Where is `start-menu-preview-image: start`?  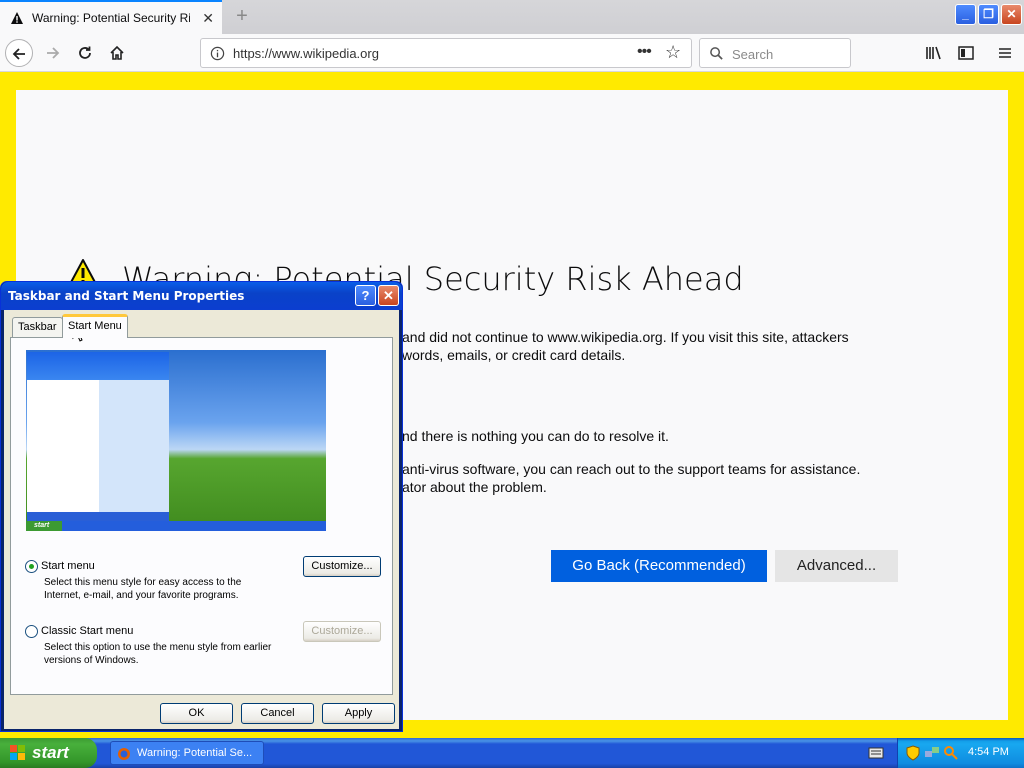 start-menu-preview-image: start is located at coordinates (176, 440).